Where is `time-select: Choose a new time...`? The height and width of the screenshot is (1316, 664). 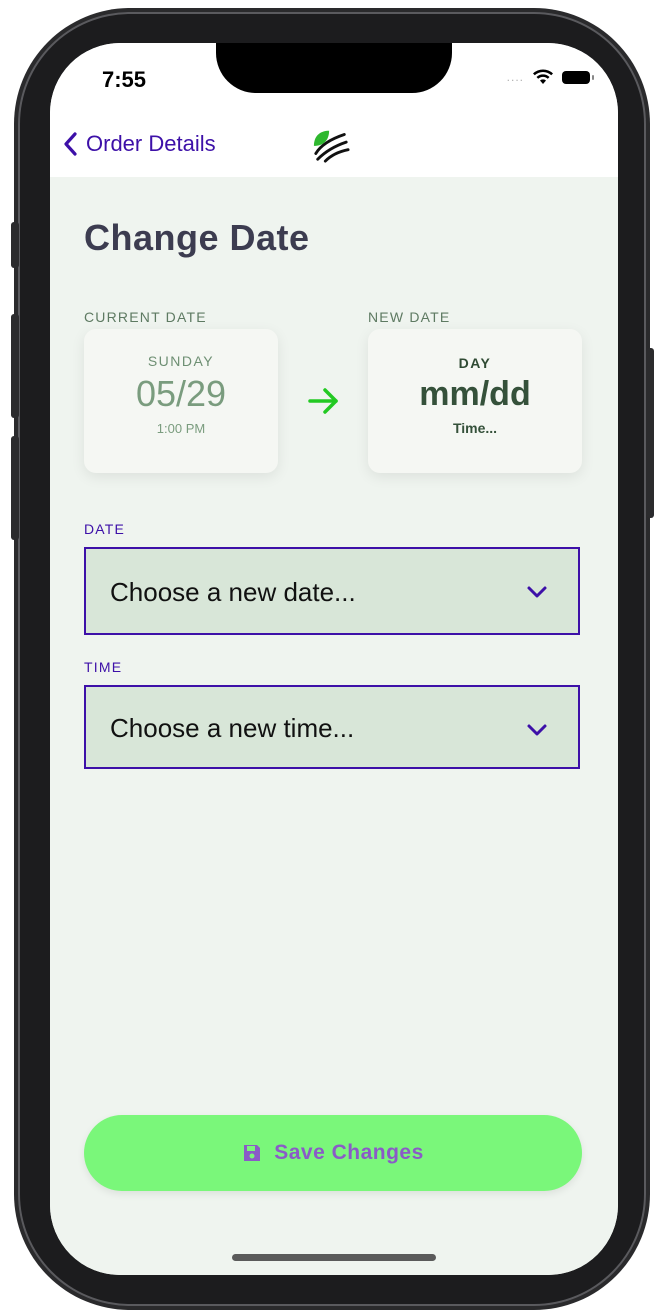
time-select: Choose a new time... is located at coordinates (332, 727).